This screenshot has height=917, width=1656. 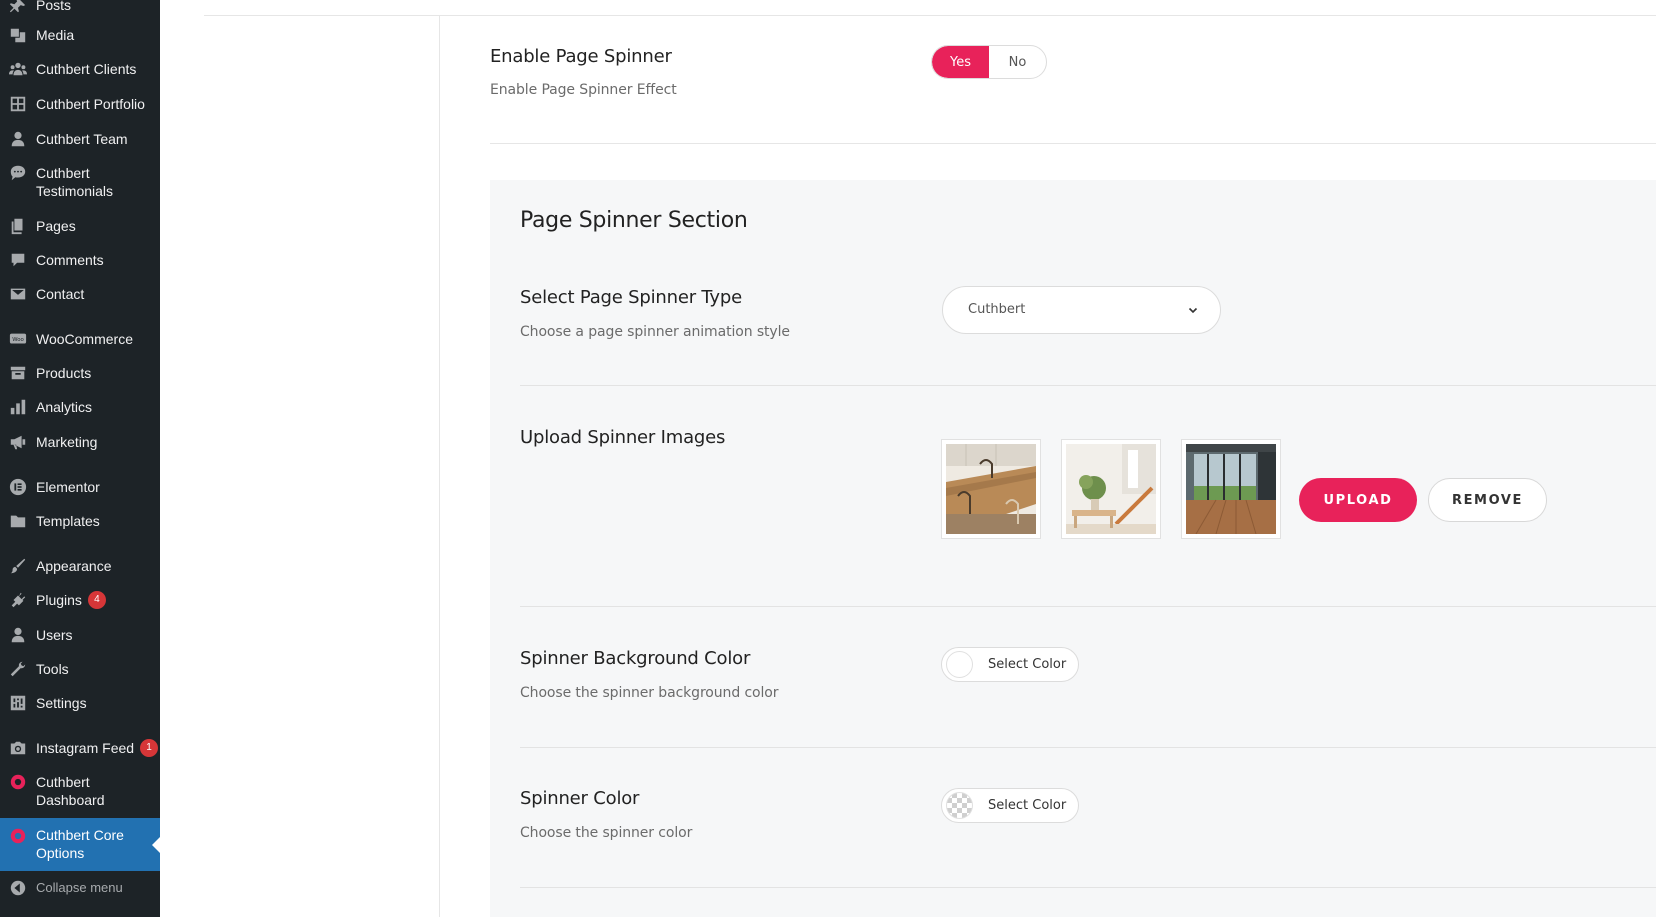 I want to click on folder-icon, so click(x=18, y=521).